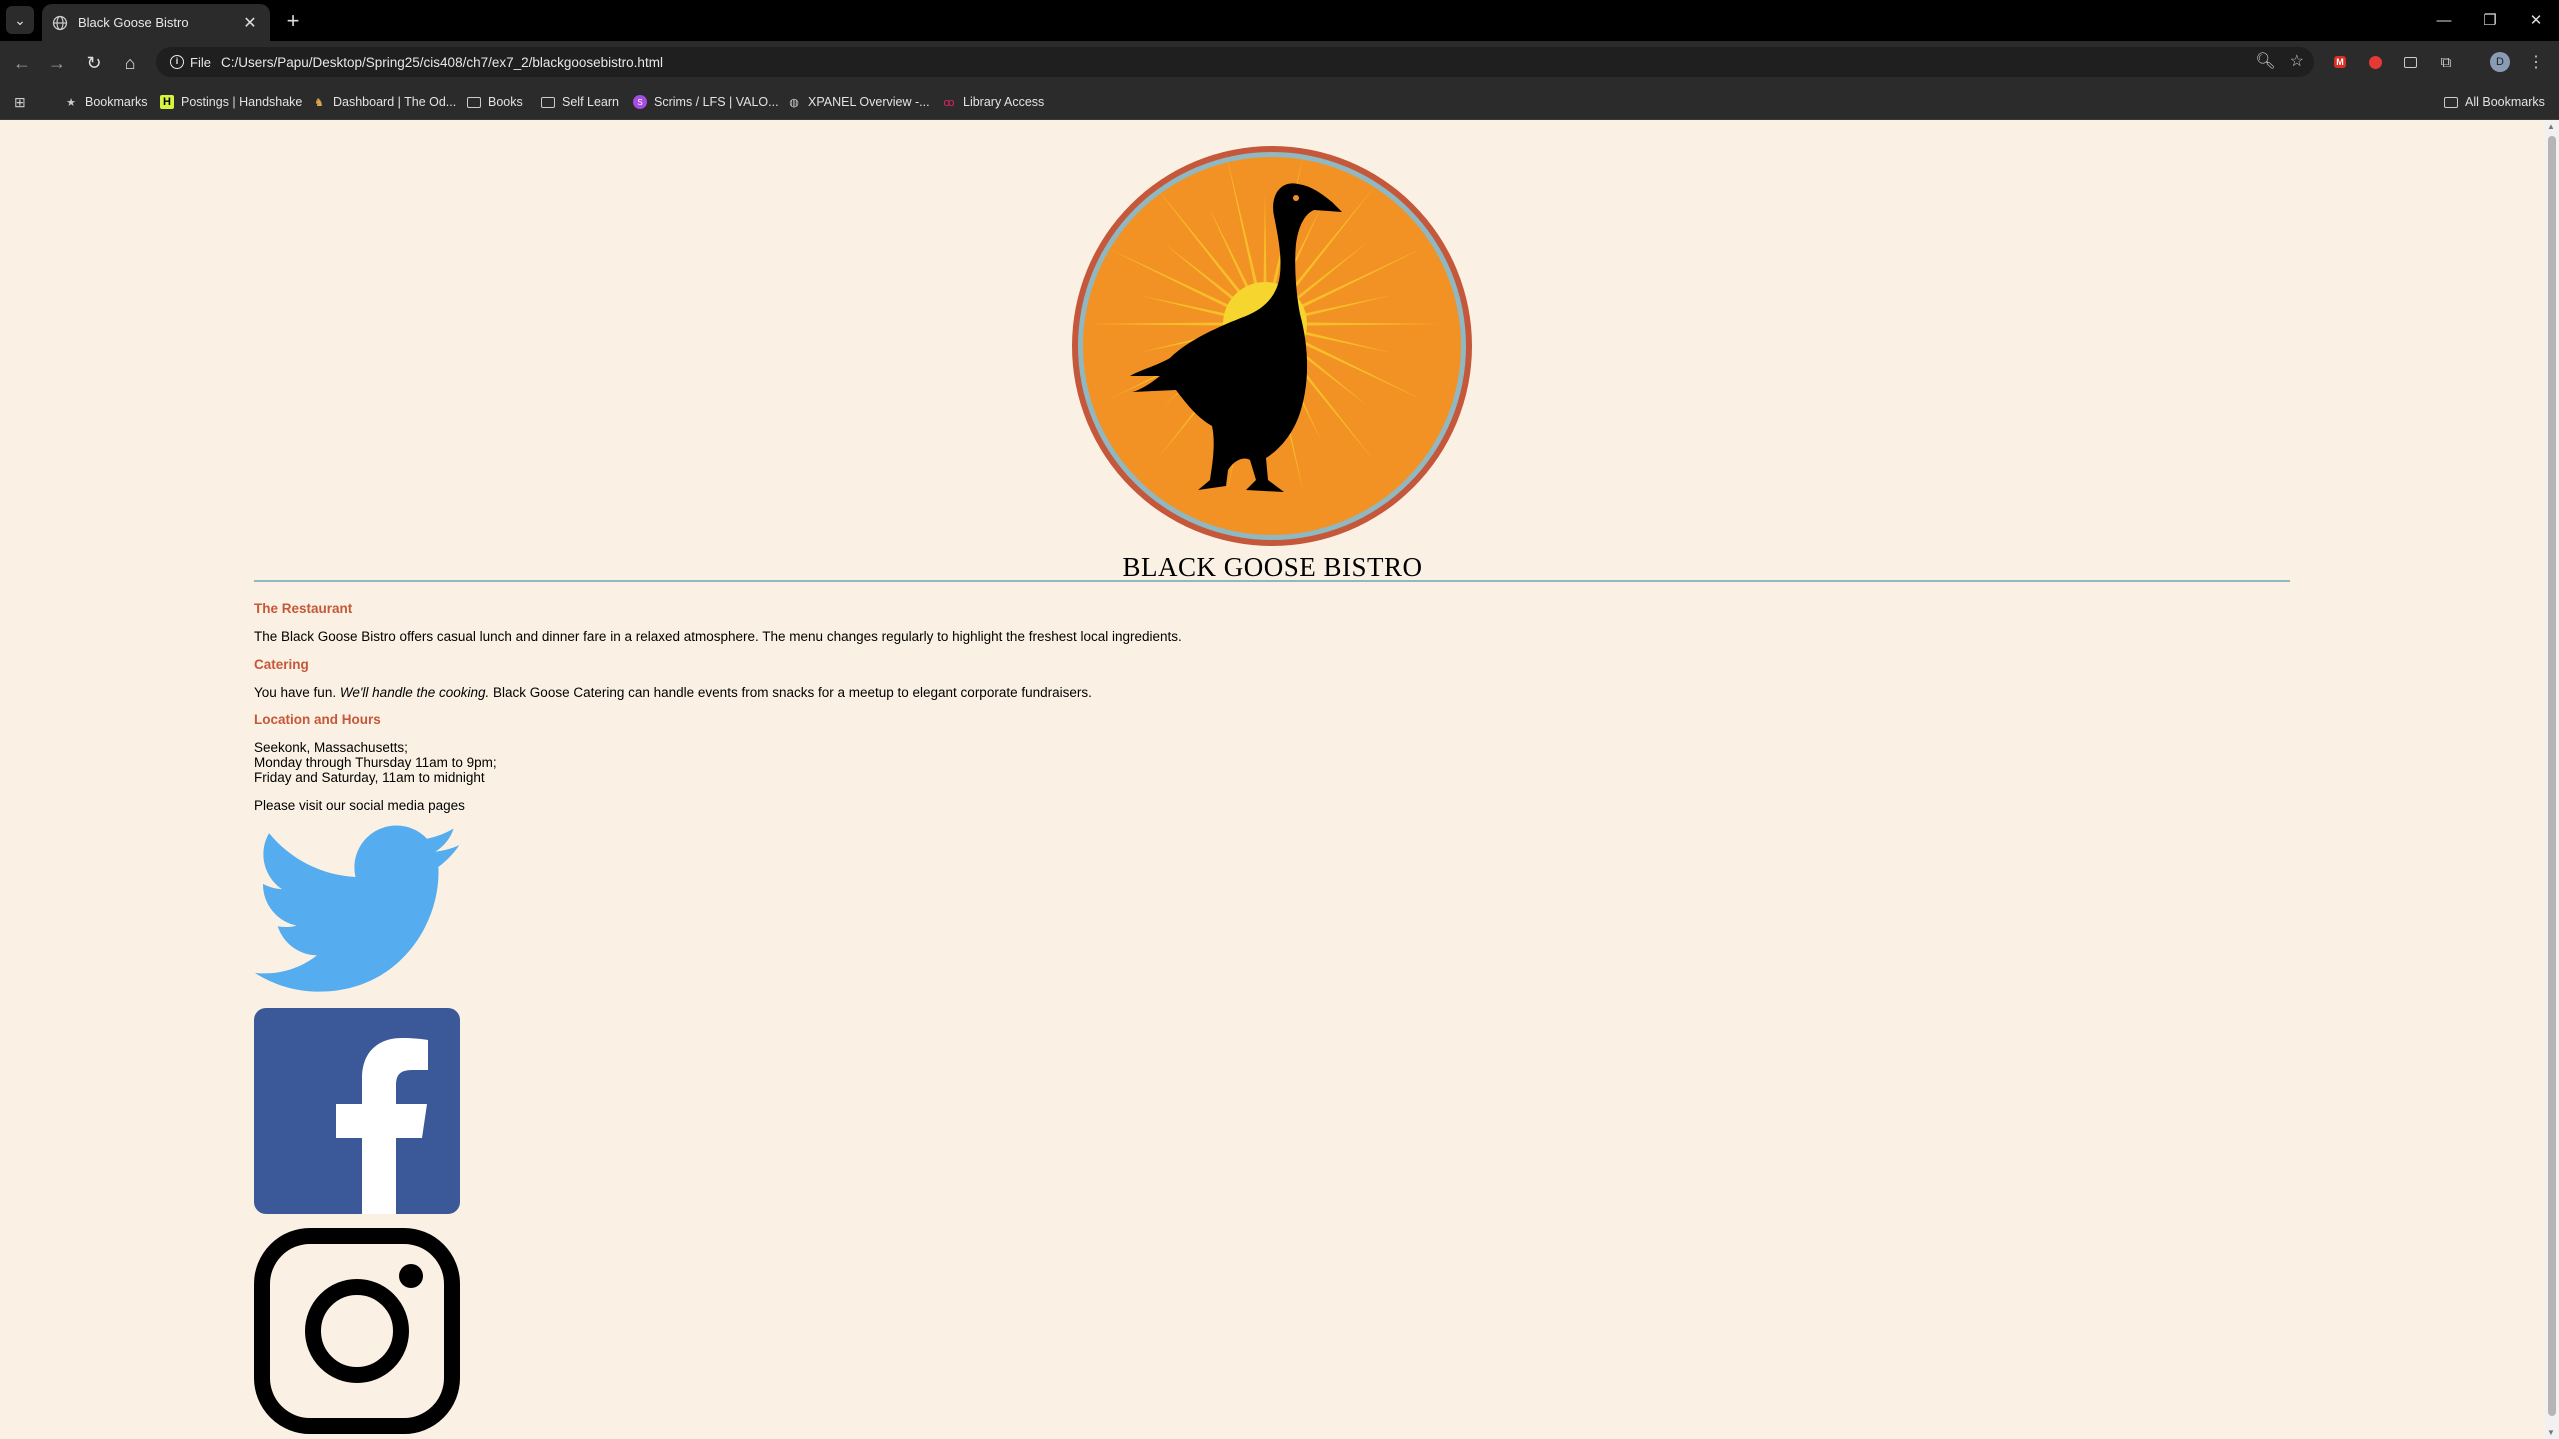 This screenshot has height=1439, width=2559. What do you see at coordinates (369, 777) in the screenshot?
I see `location-line-3: Friday and Saturday, 11am to midnight` at bounding box center [369, 777].